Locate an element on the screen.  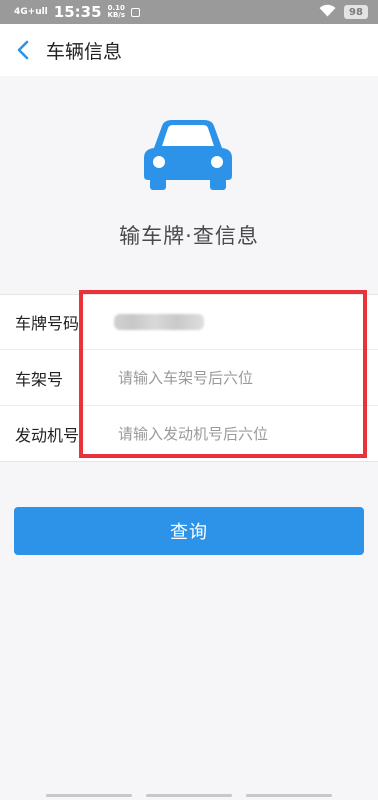
status-time: 15:35 is located at coordinates (77, 12).